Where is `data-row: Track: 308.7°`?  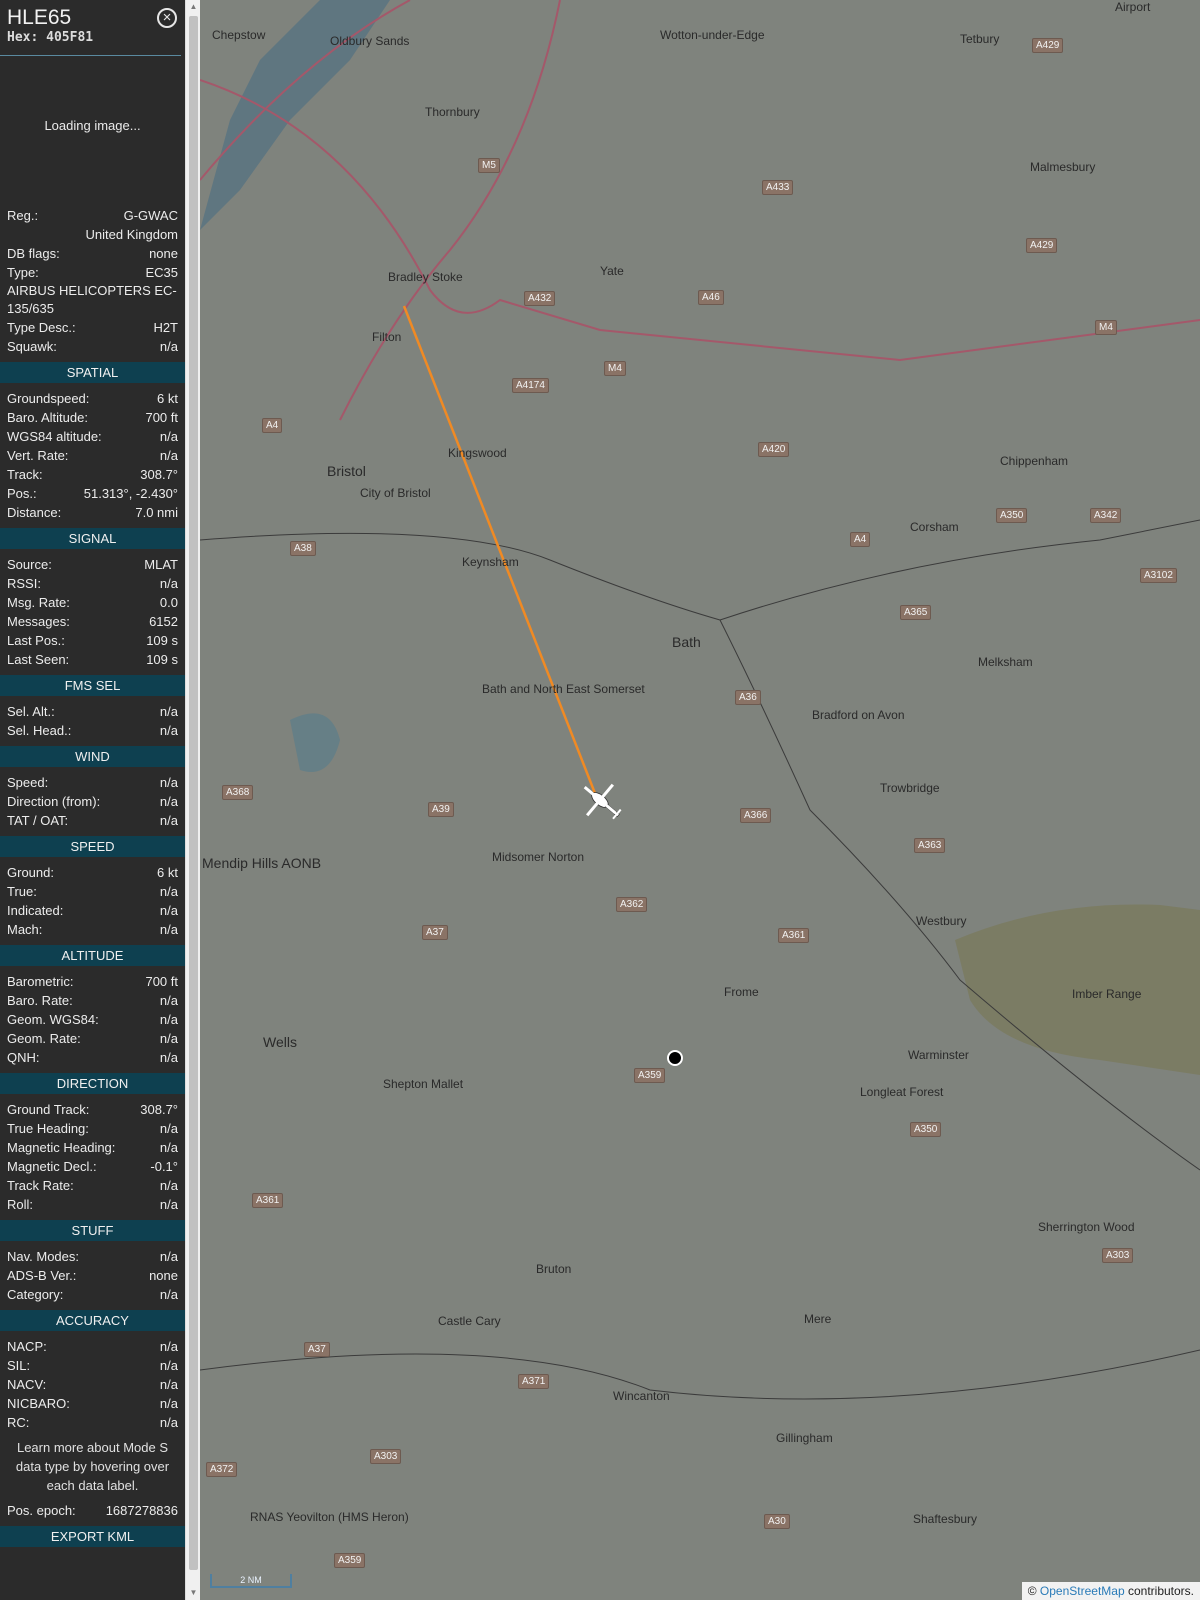
data-row: Track: 308.7° is located at coordinates (92, 474).